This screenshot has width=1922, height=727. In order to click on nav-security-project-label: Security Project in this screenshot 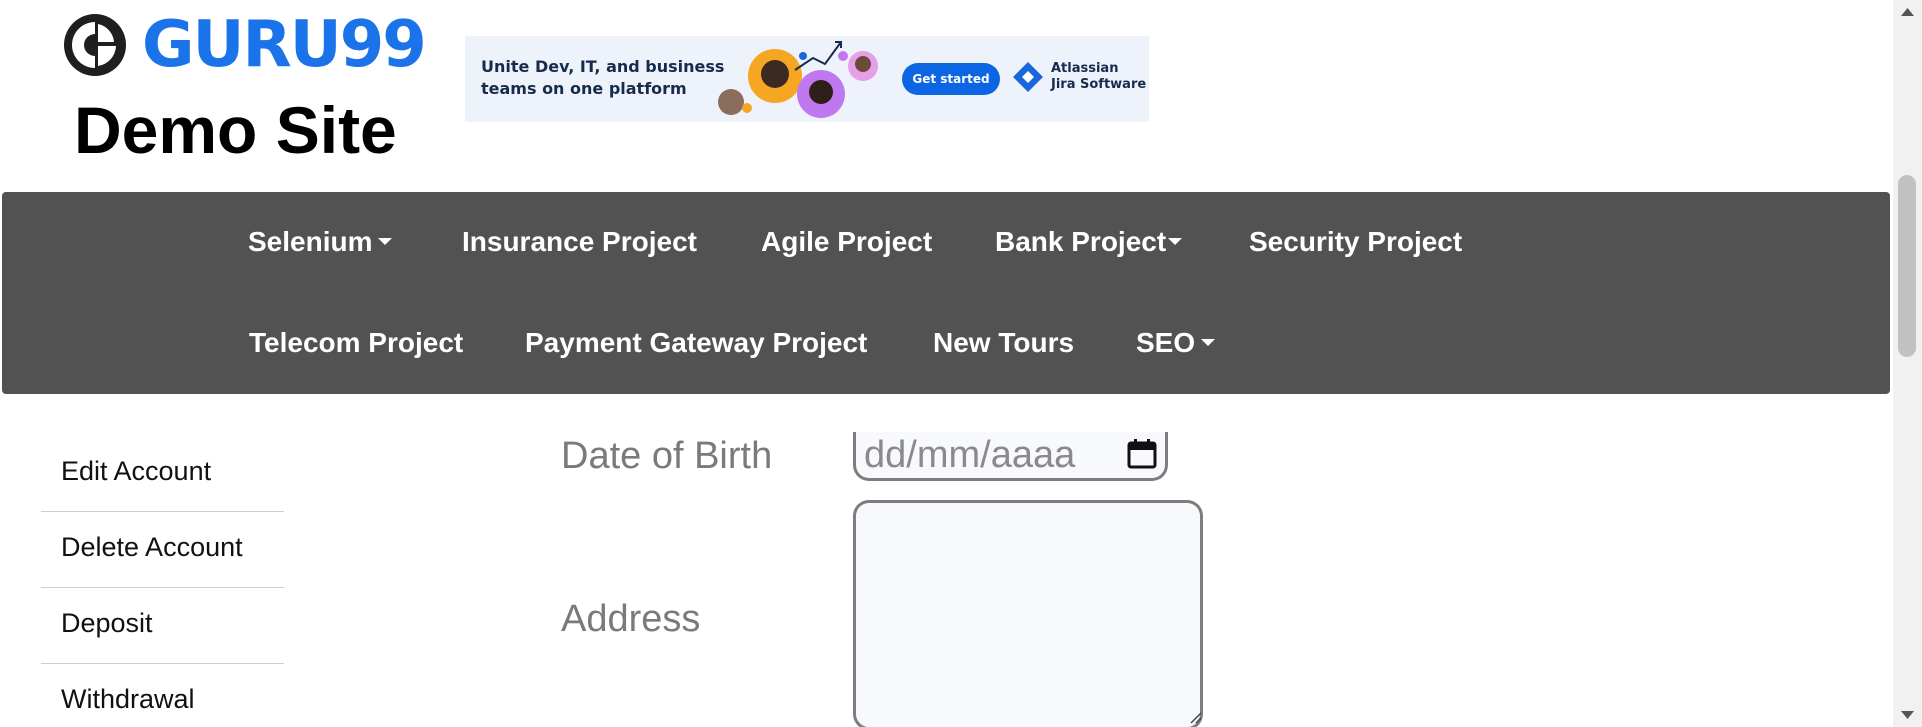, I will do `click(1356, 241)`.